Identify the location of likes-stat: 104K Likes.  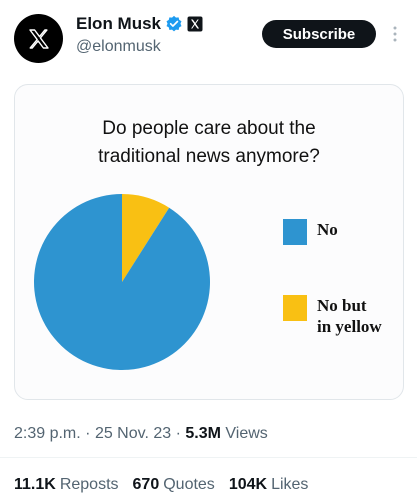
(269, 485).